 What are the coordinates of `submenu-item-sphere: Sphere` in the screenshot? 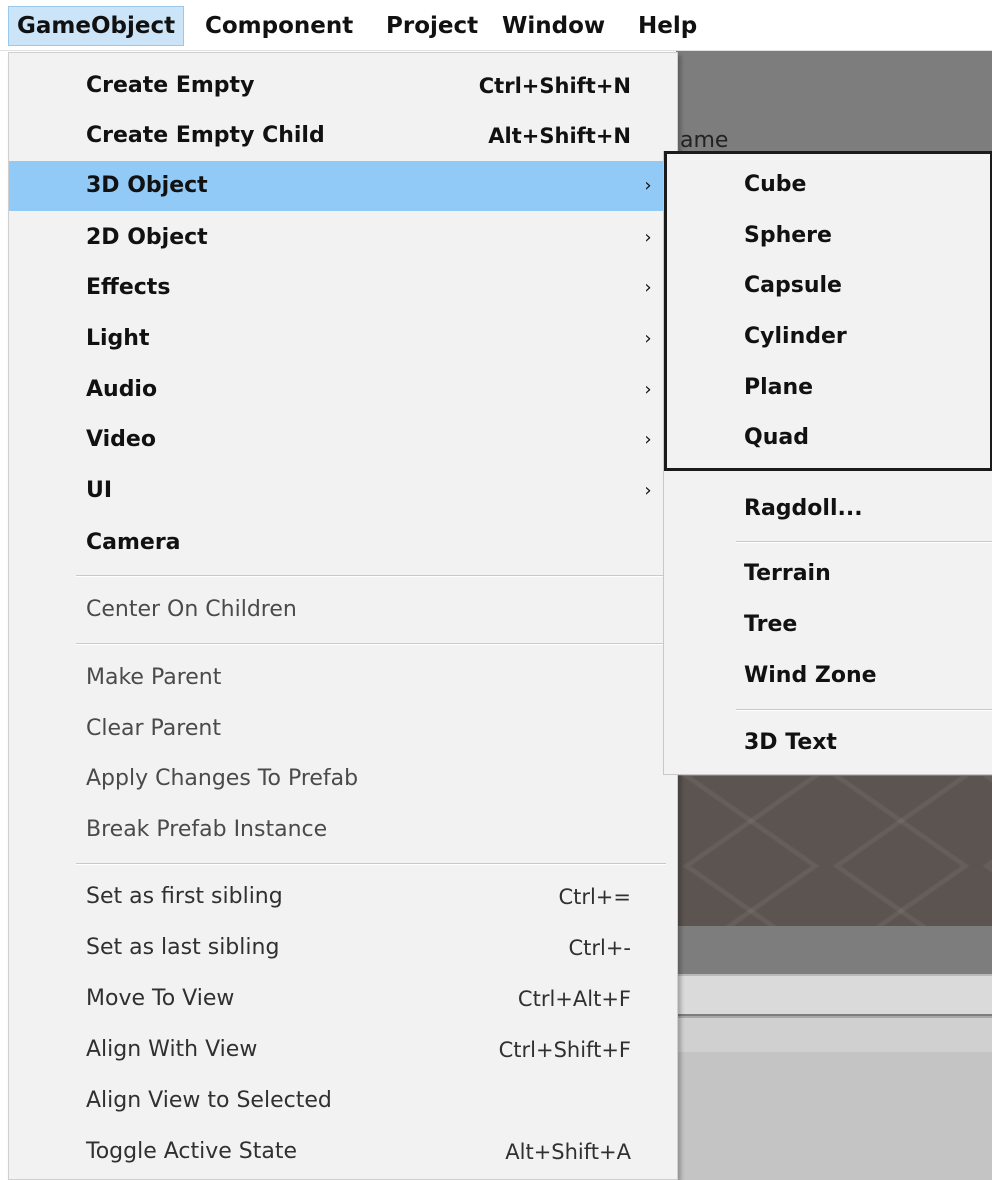 It's located at (828, 236).